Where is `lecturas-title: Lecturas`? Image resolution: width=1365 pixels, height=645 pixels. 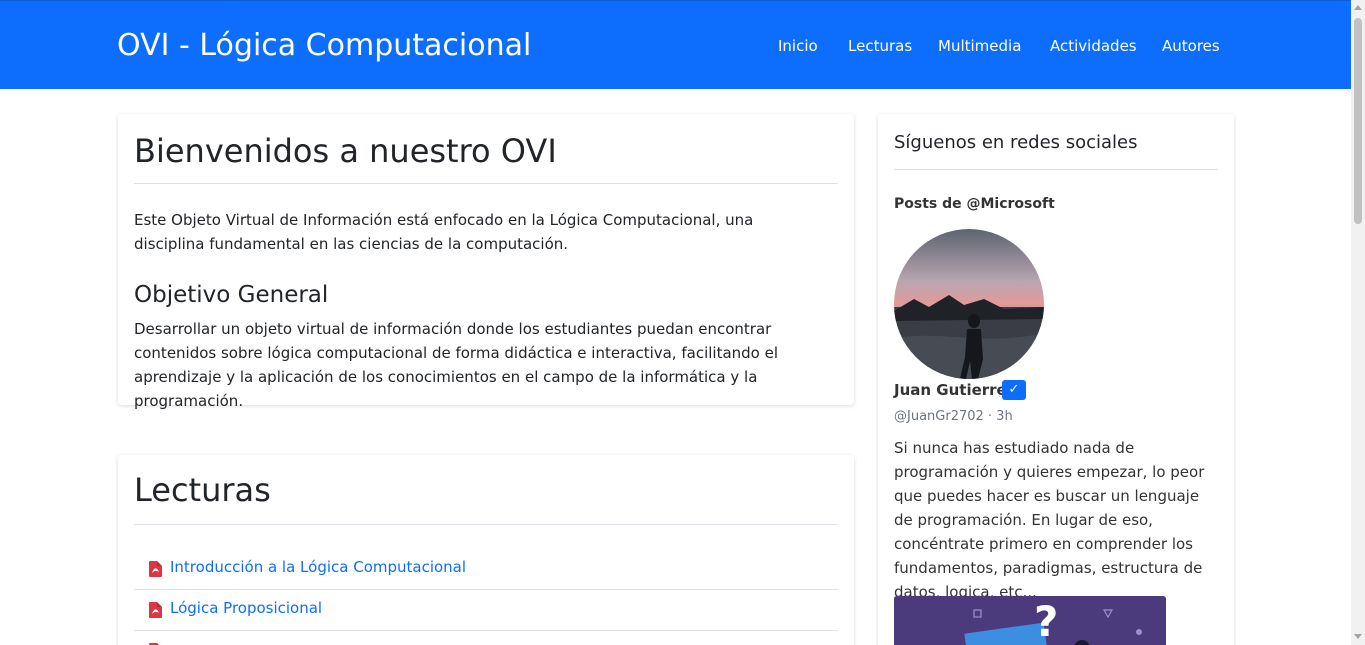 lecturas-title: Lecturas is located at coordinates (202, 490).